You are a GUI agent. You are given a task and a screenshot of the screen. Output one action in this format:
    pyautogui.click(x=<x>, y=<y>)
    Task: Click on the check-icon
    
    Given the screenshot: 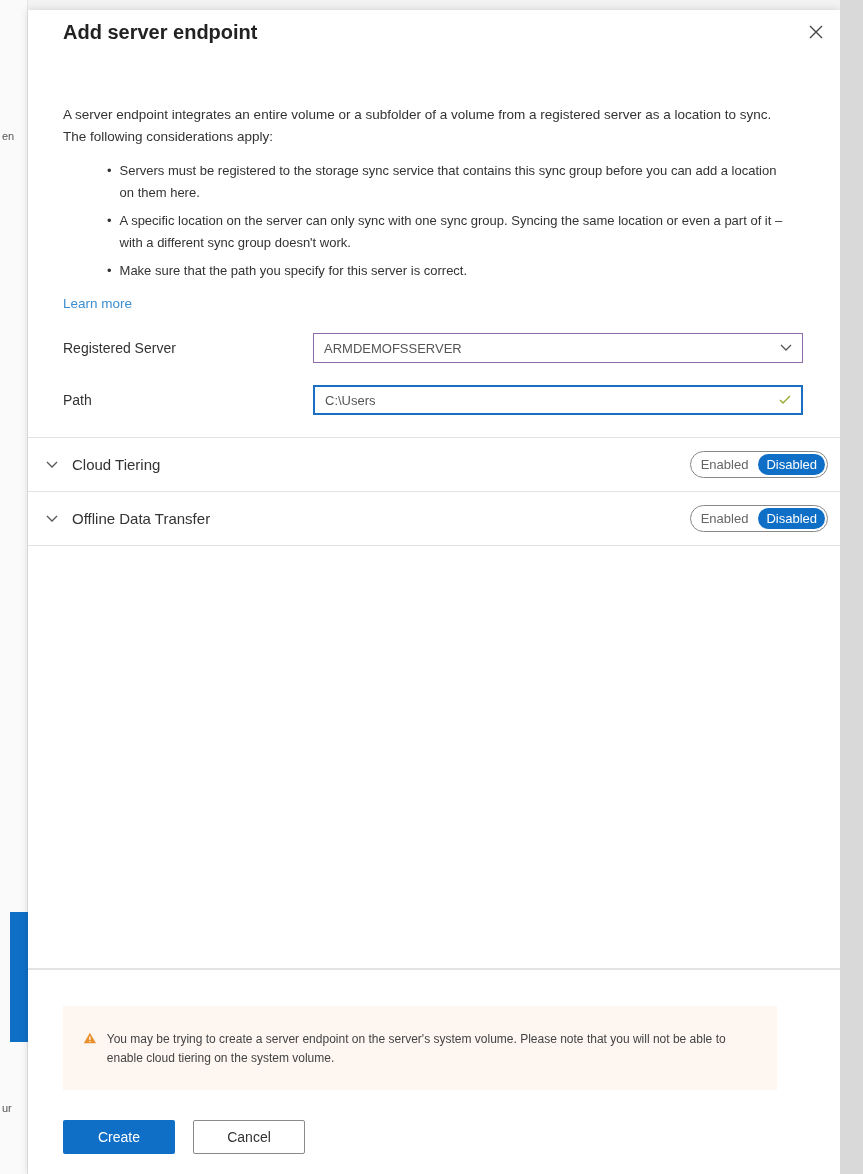 What is the action you would take?
    pyautogui.click(x=785, y=400)
    